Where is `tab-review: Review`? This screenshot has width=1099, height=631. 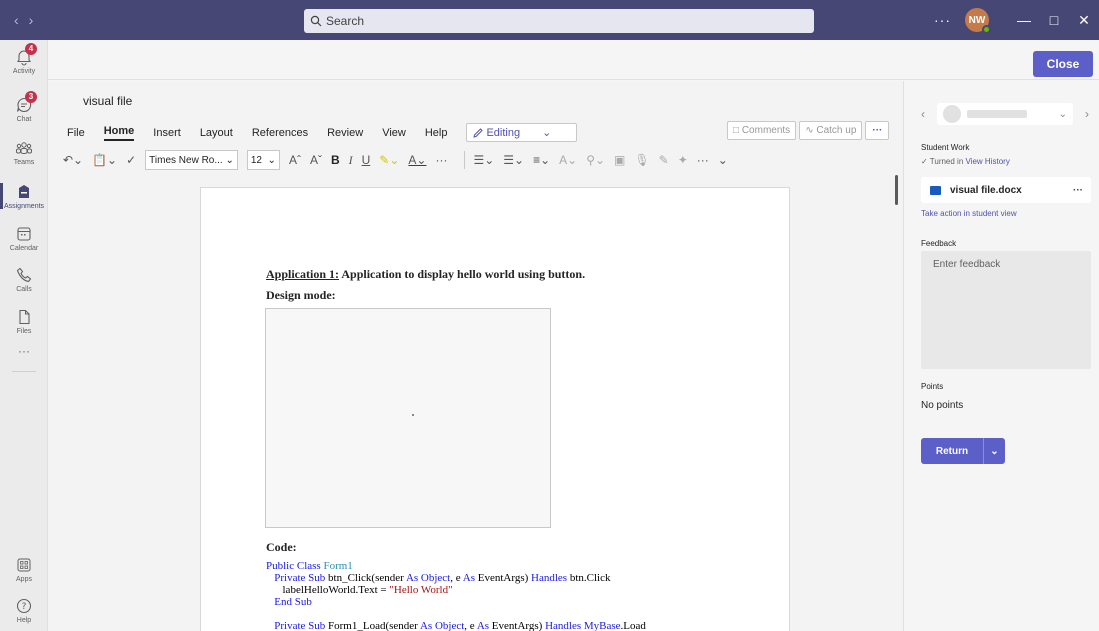
tab-review: Review is located at coordinates (345, 133).